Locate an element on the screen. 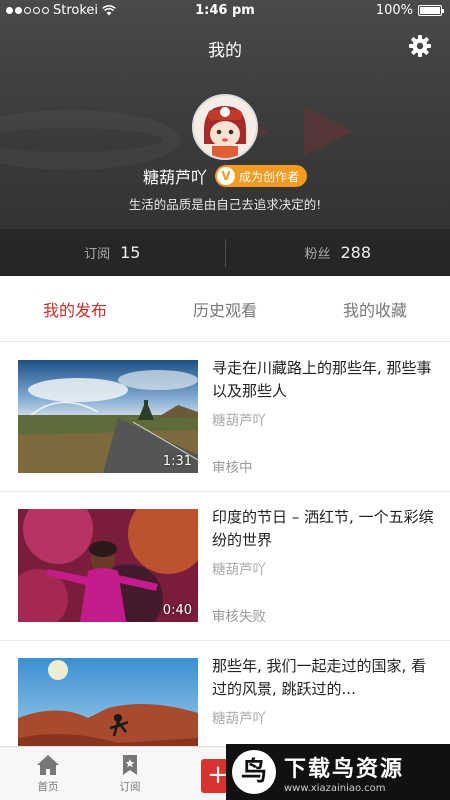 The image size is (450, 800). stat-label: 订阅 is located at coordinates (97, 254).